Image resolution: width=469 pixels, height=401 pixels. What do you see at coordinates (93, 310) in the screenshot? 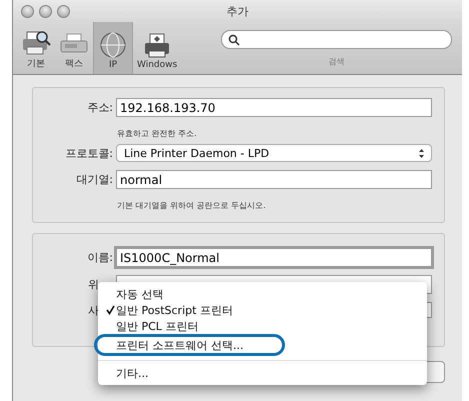
I see `field-label: 사` at bounding box center [93, 310].